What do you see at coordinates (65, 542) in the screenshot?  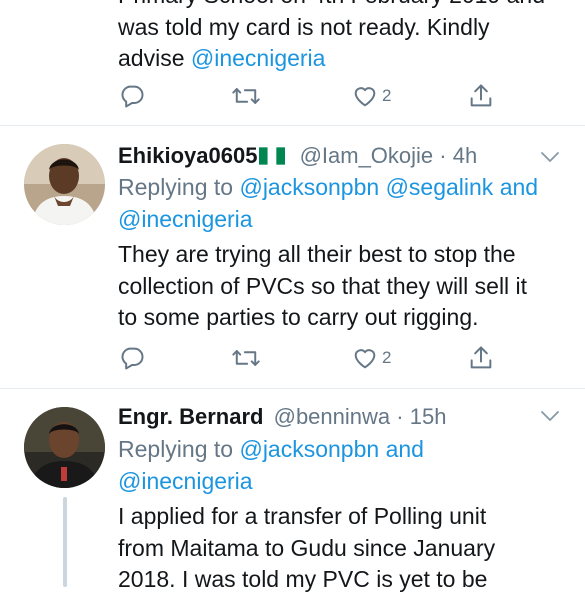 I see `thread-line` at bounding box center [65, 542].